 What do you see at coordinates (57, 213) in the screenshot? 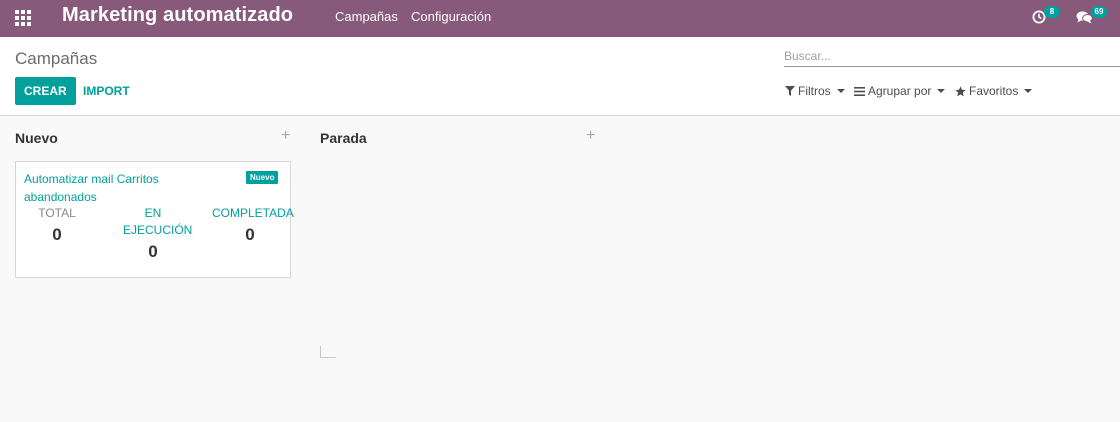
I see `stat-label: TOTAL` at bounding box center [57, 213].